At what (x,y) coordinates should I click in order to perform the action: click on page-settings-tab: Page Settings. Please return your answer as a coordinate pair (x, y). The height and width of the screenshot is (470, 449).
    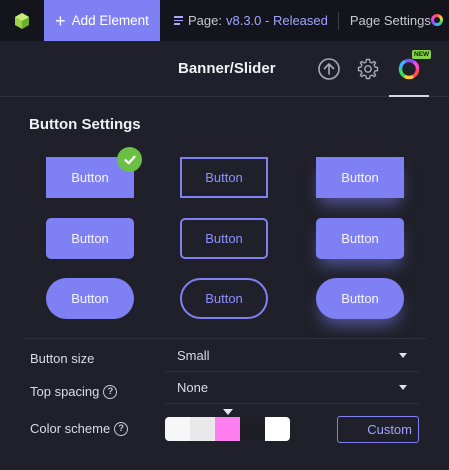
    Looking at the image, I should click on (390, 20).